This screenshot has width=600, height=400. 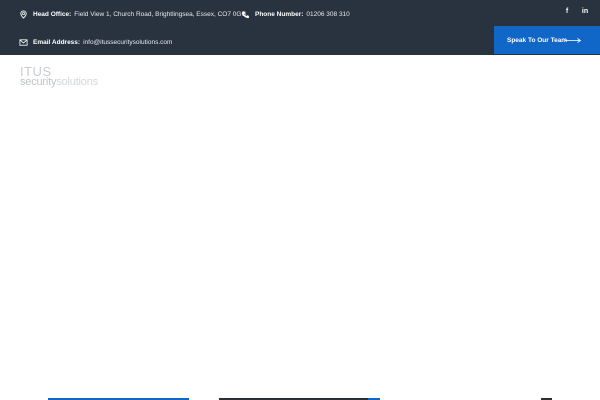 I want to click on phone-label: Phone Number:, so click(x=279, y=14).